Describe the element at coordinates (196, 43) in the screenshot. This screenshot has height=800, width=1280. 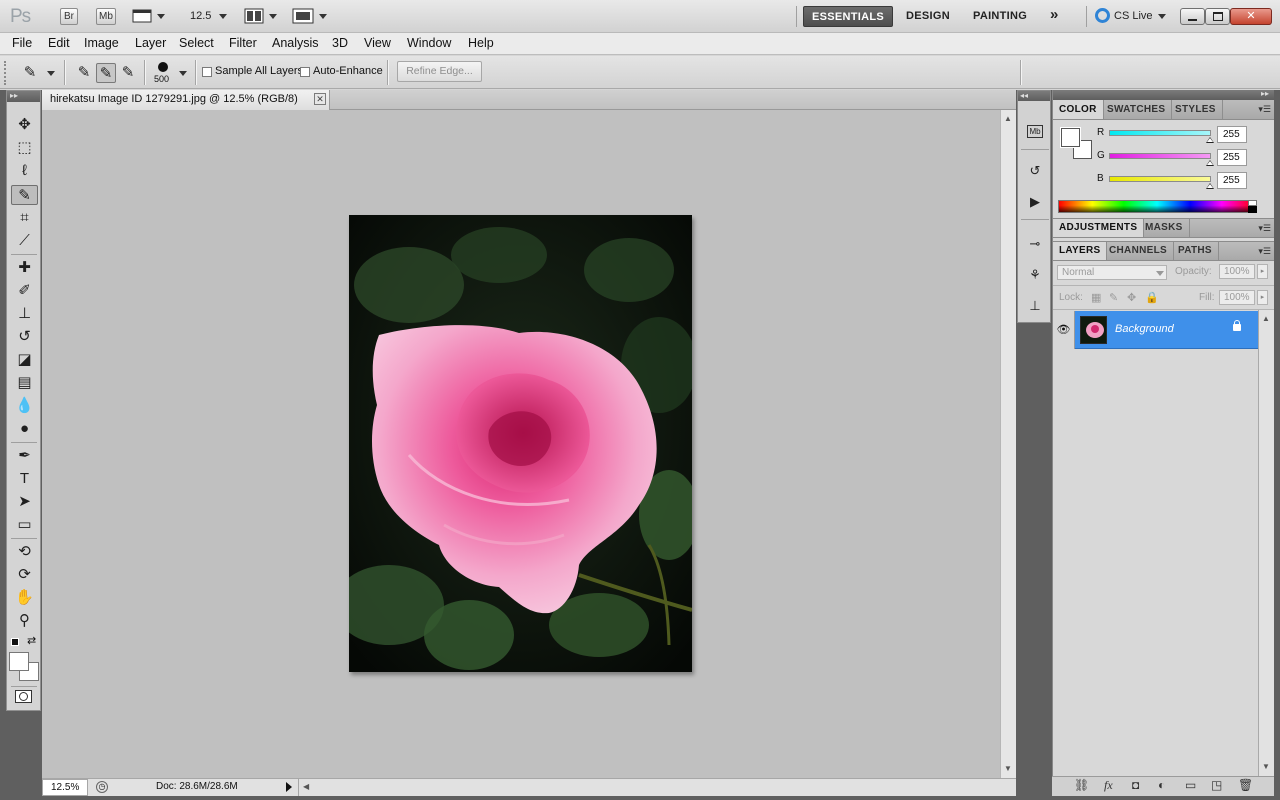
I see `menu-select: Select` at that location.